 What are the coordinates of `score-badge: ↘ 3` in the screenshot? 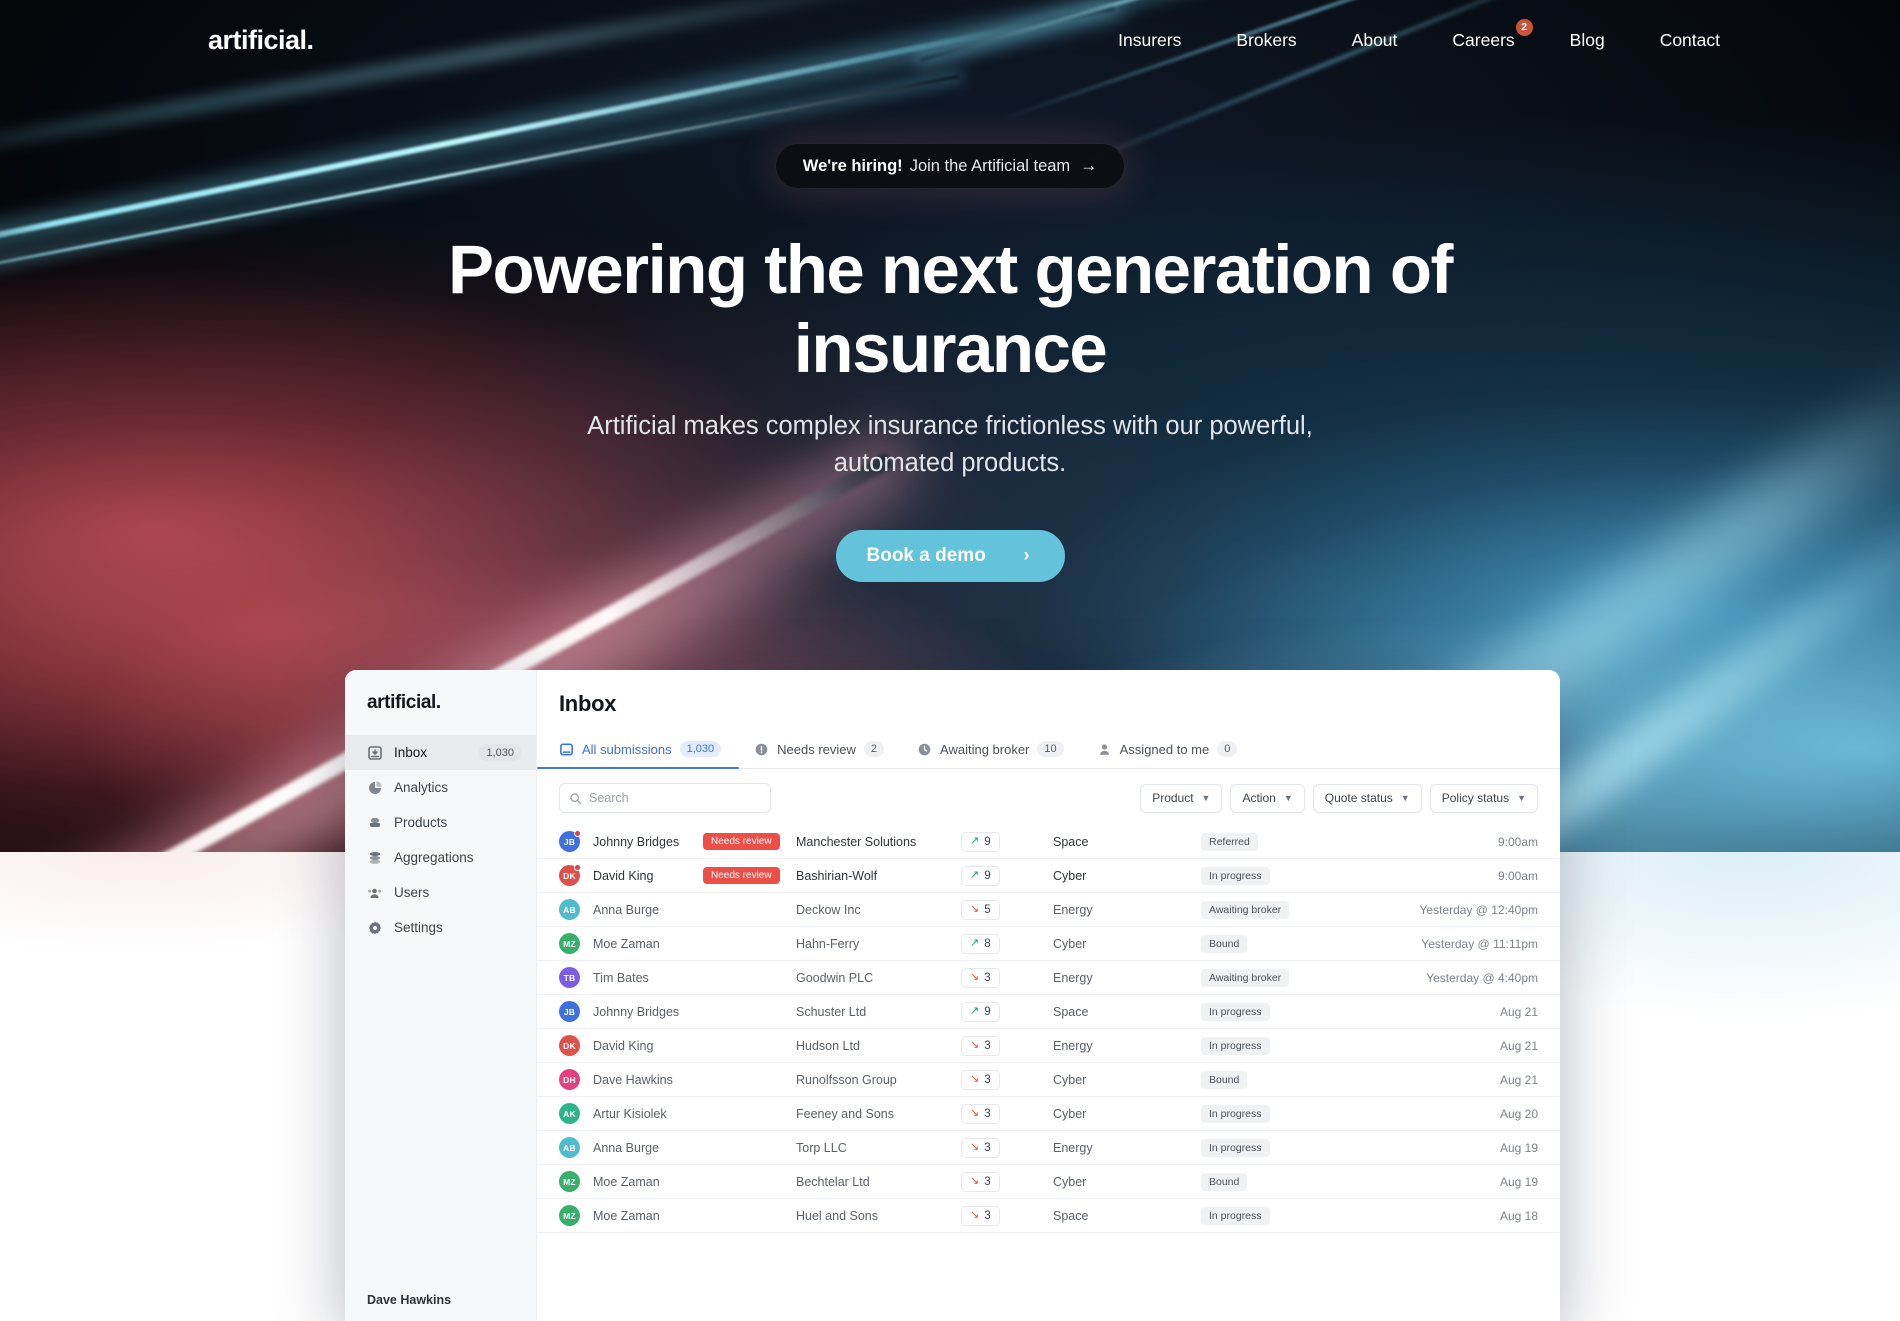 It's located at (980, 977).